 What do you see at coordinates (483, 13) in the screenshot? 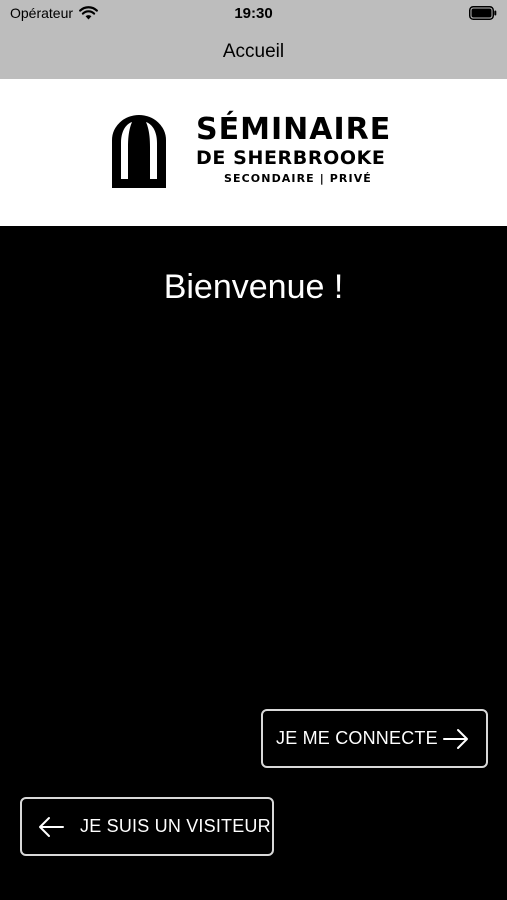
I see `battery-icon` at bounding box center [483, 13].